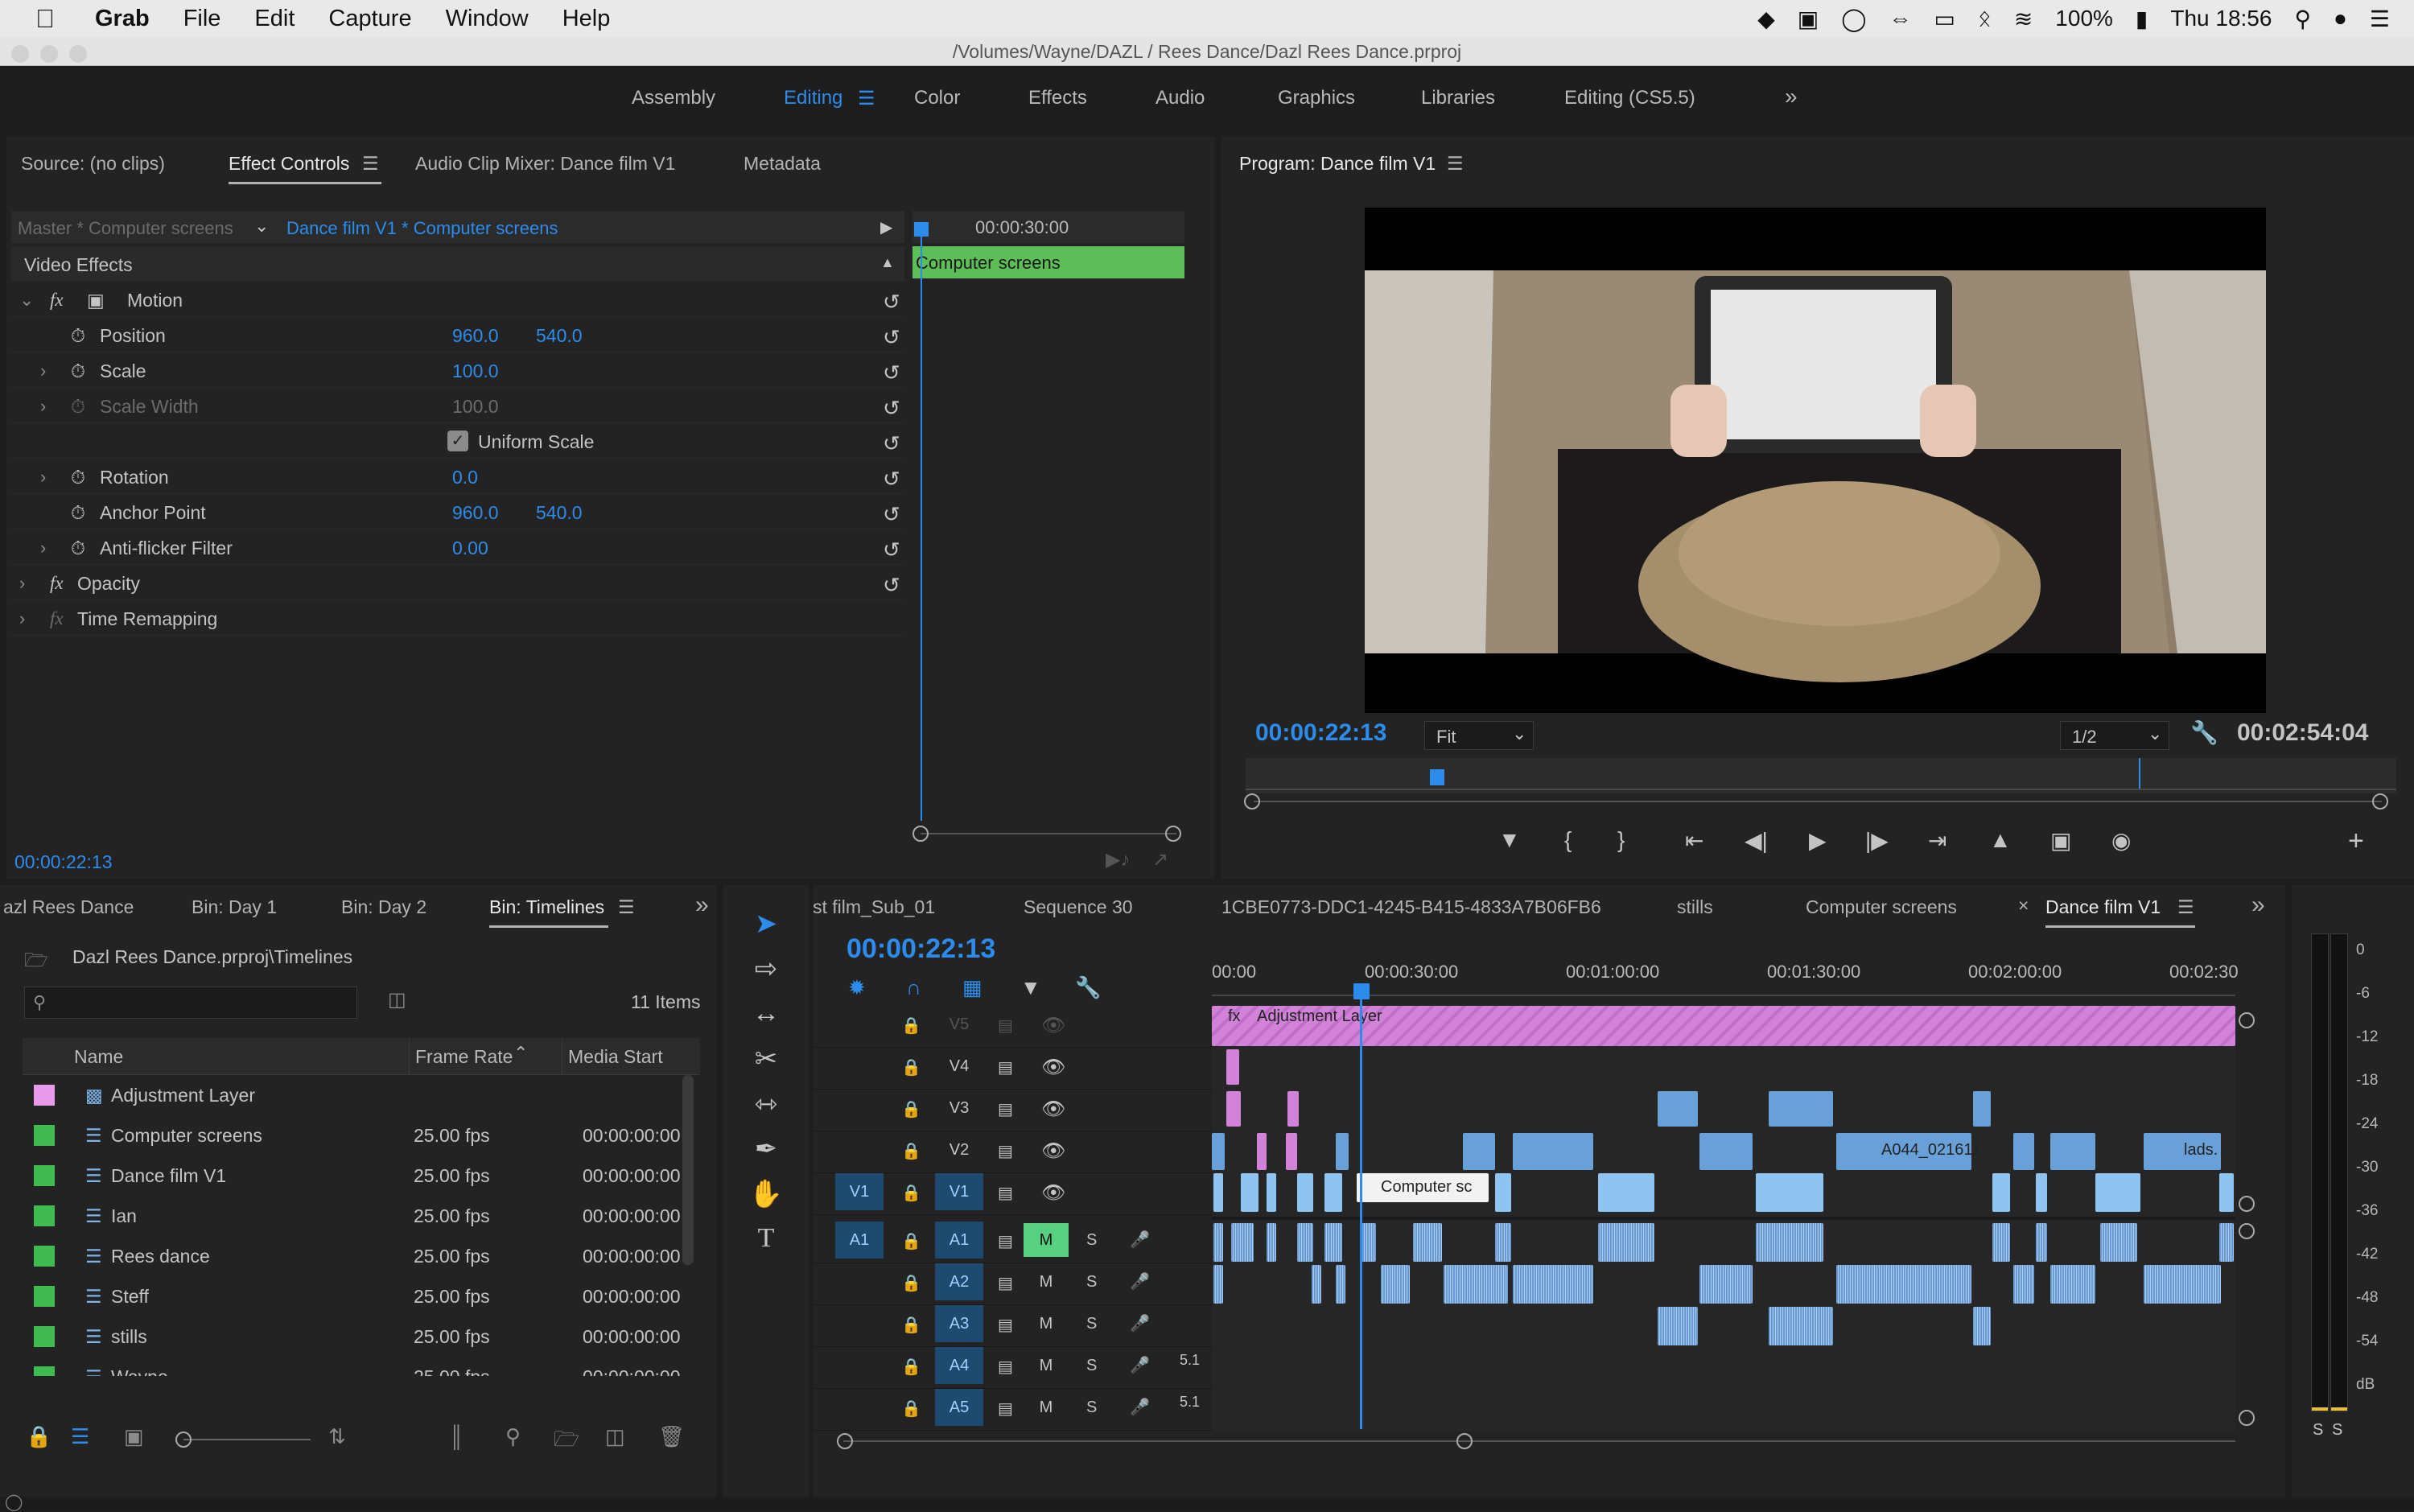  I want to click on timeline-zoom-right-handle, so click(1464, 1441).